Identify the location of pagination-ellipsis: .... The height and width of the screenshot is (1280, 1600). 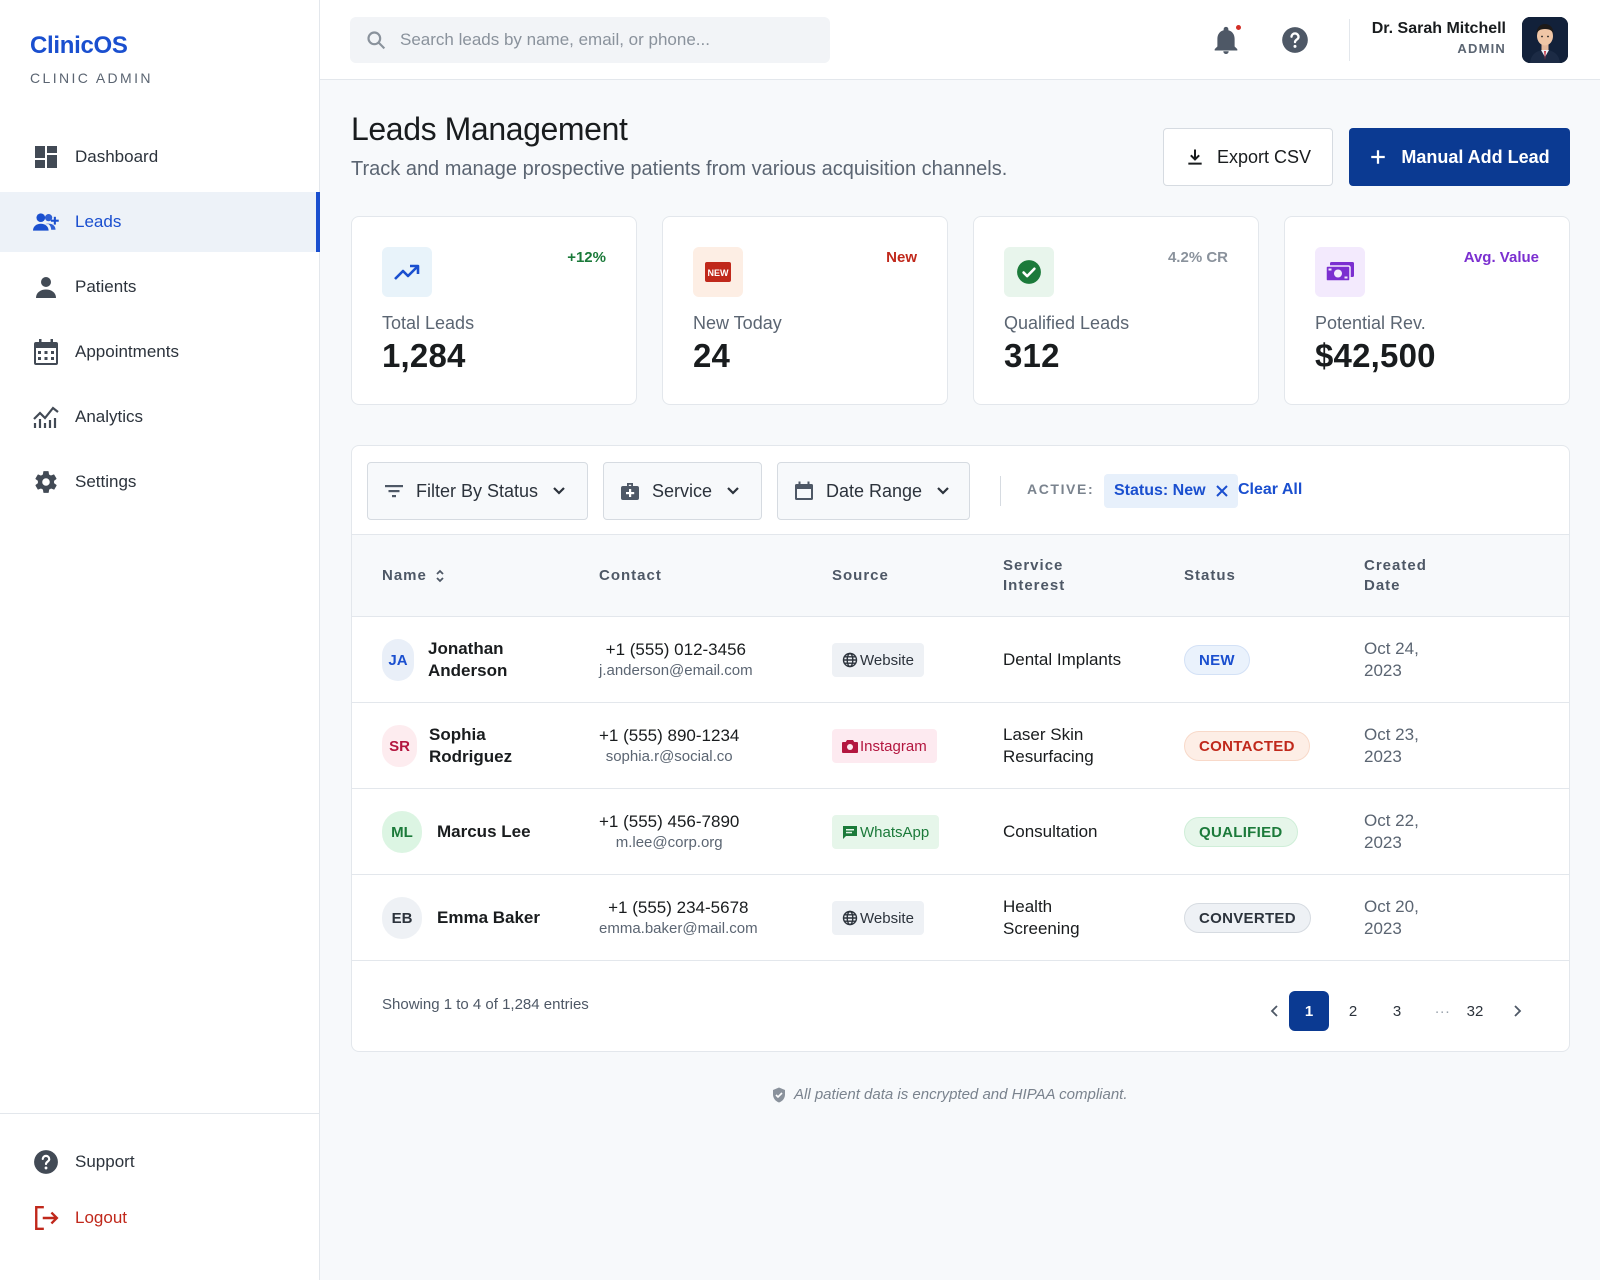
(1443, 1008).